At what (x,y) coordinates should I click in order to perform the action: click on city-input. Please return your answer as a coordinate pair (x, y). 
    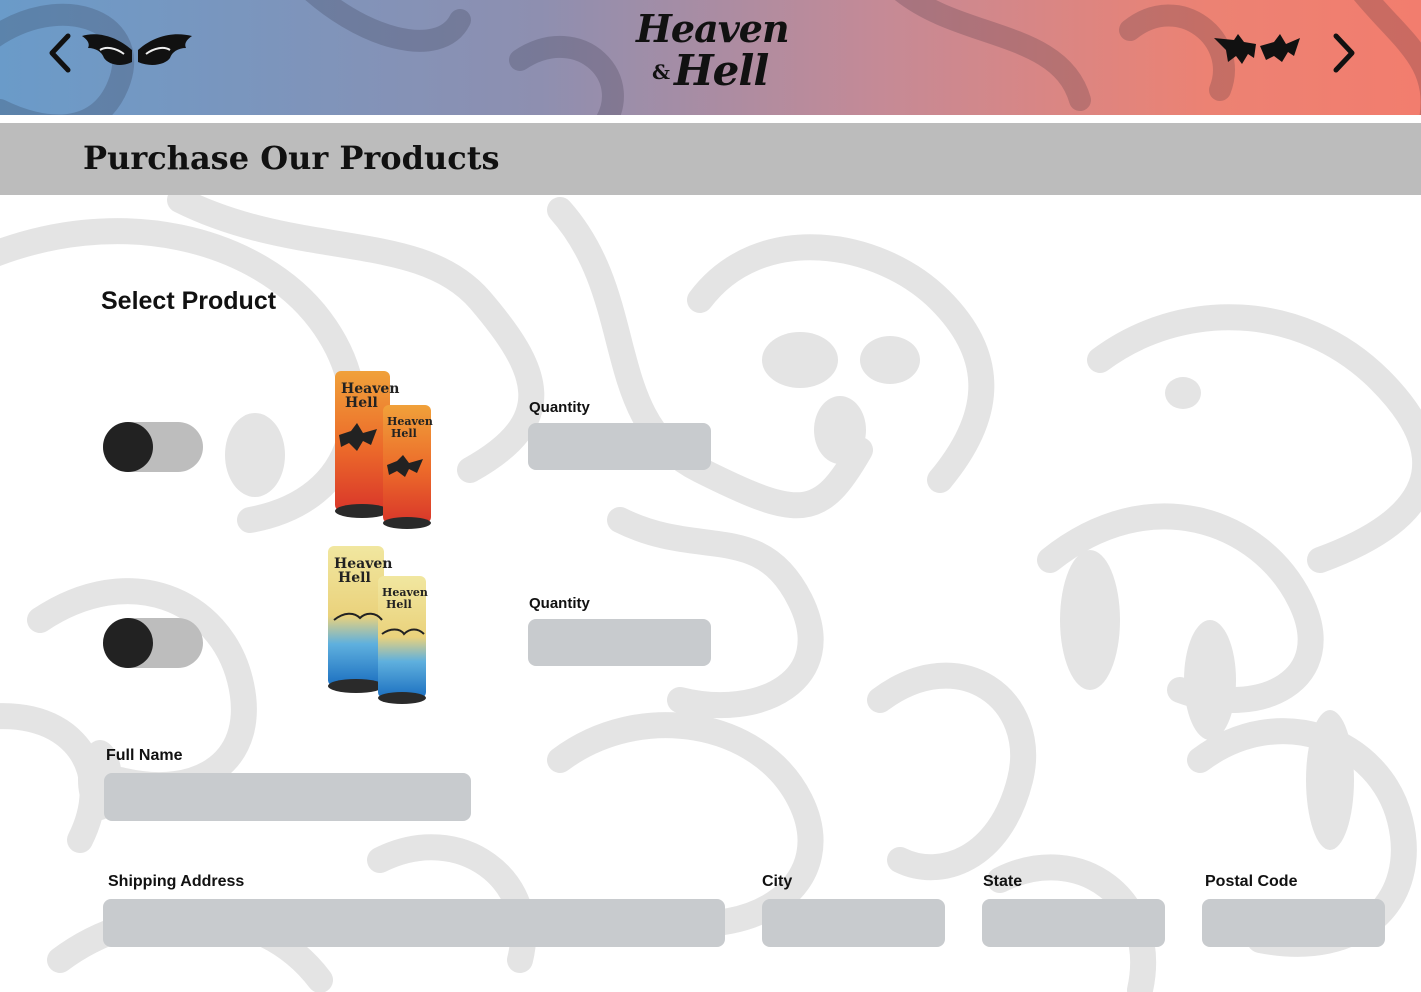
    Looking at the image, I should click on (853, 923).